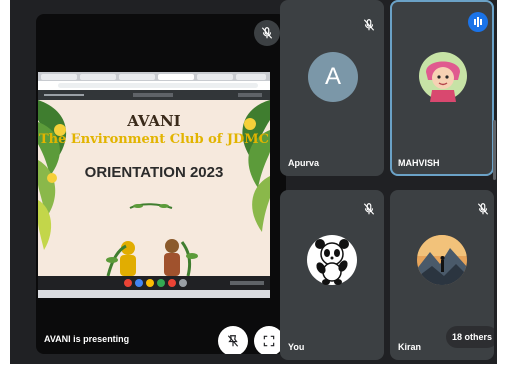 The image size is (506, 374). What do you see at coordinates (250, 95) in the screenshot?
I see `pdf-actions` at bounding box center [250, 95].